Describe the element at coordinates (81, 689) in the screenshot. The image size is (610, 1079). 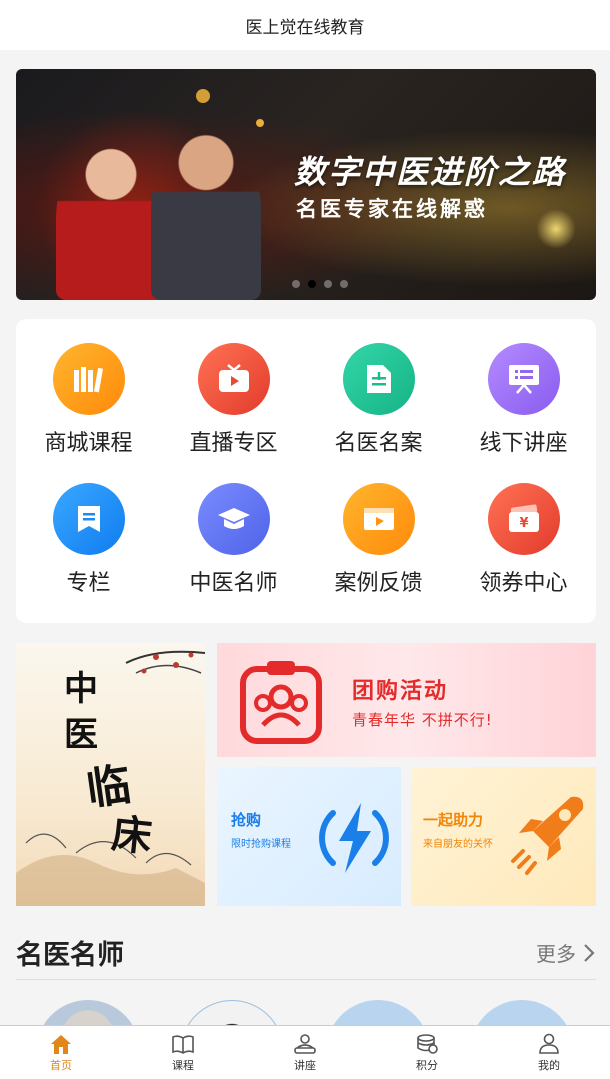
I see `promo-clinic-char: 中` at that location.